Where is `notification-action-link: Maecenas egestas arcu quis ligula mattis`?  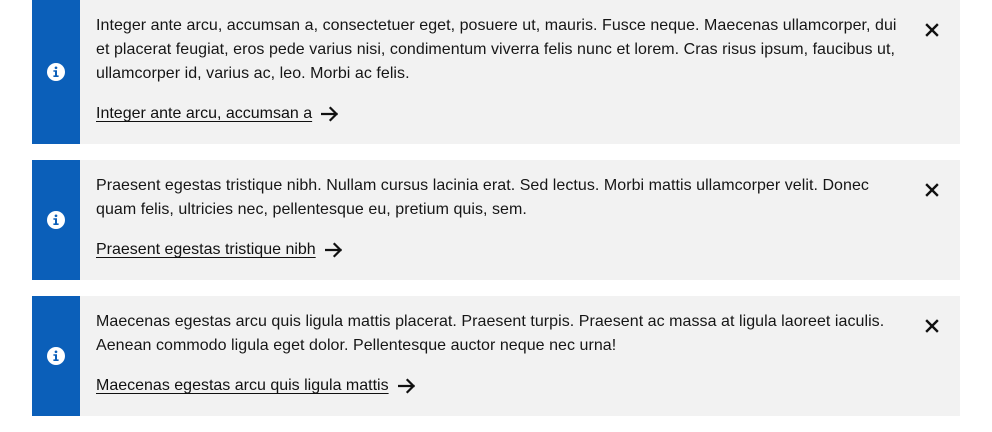
notification-action-link: Maecenas egestas arcu quis ligula mattis is located at coordinates (256, 386).